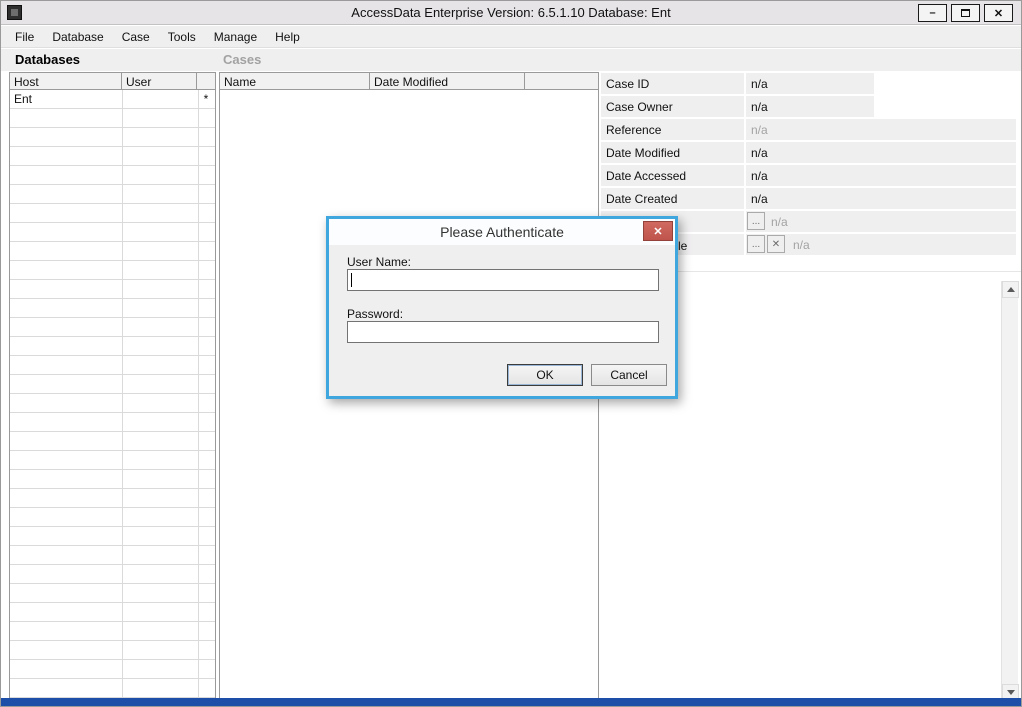 This screenshot has width=1022, height=707. Describe the element at coordinates (159, 99) in the screenshot. I see `cell-user` at that location.